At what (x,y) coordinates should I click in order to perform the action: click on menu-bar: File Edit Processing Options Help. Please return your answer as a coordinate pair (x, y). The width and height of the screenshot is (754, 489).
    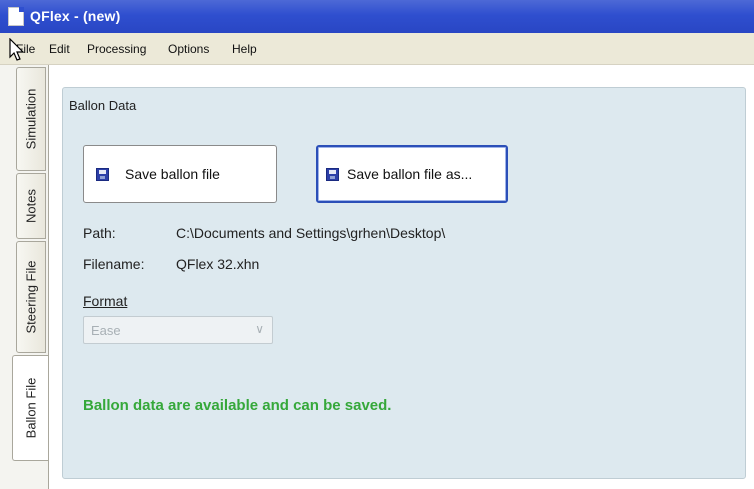
    Looking at the image, I should click on (377, 49).